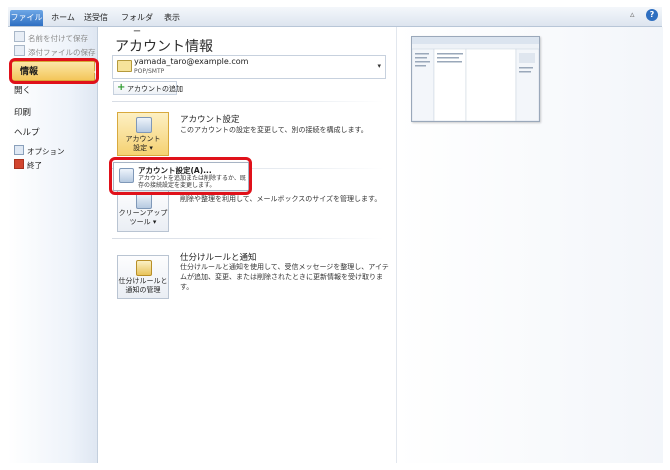 Image resolution: width=670 pixels, height=470 pixels. I want to click on add-account-label: アカウントの追加, so click(155, 89).